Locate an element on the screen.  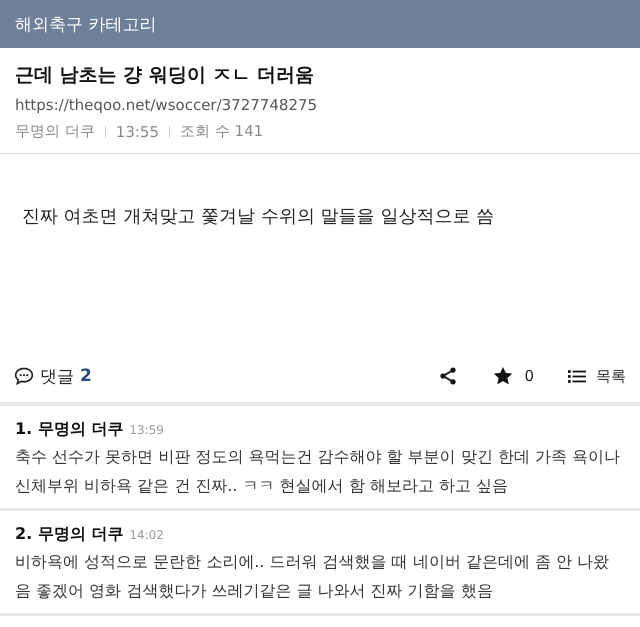
view-count: 조회 수 141 is located at coordinates (222, 131).